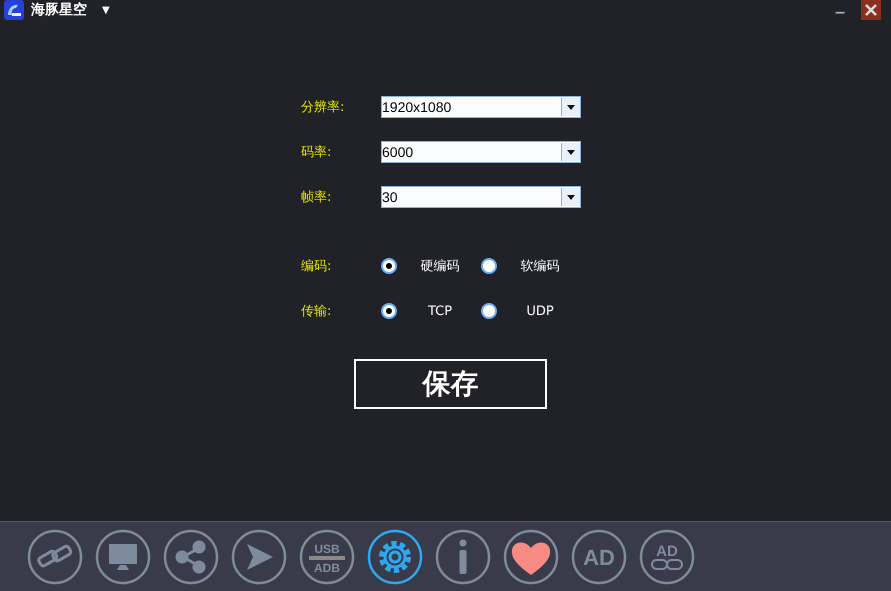  Describe the element at coordinates (123, 556) in the screenshot. I see `monitor-icon` at that location.